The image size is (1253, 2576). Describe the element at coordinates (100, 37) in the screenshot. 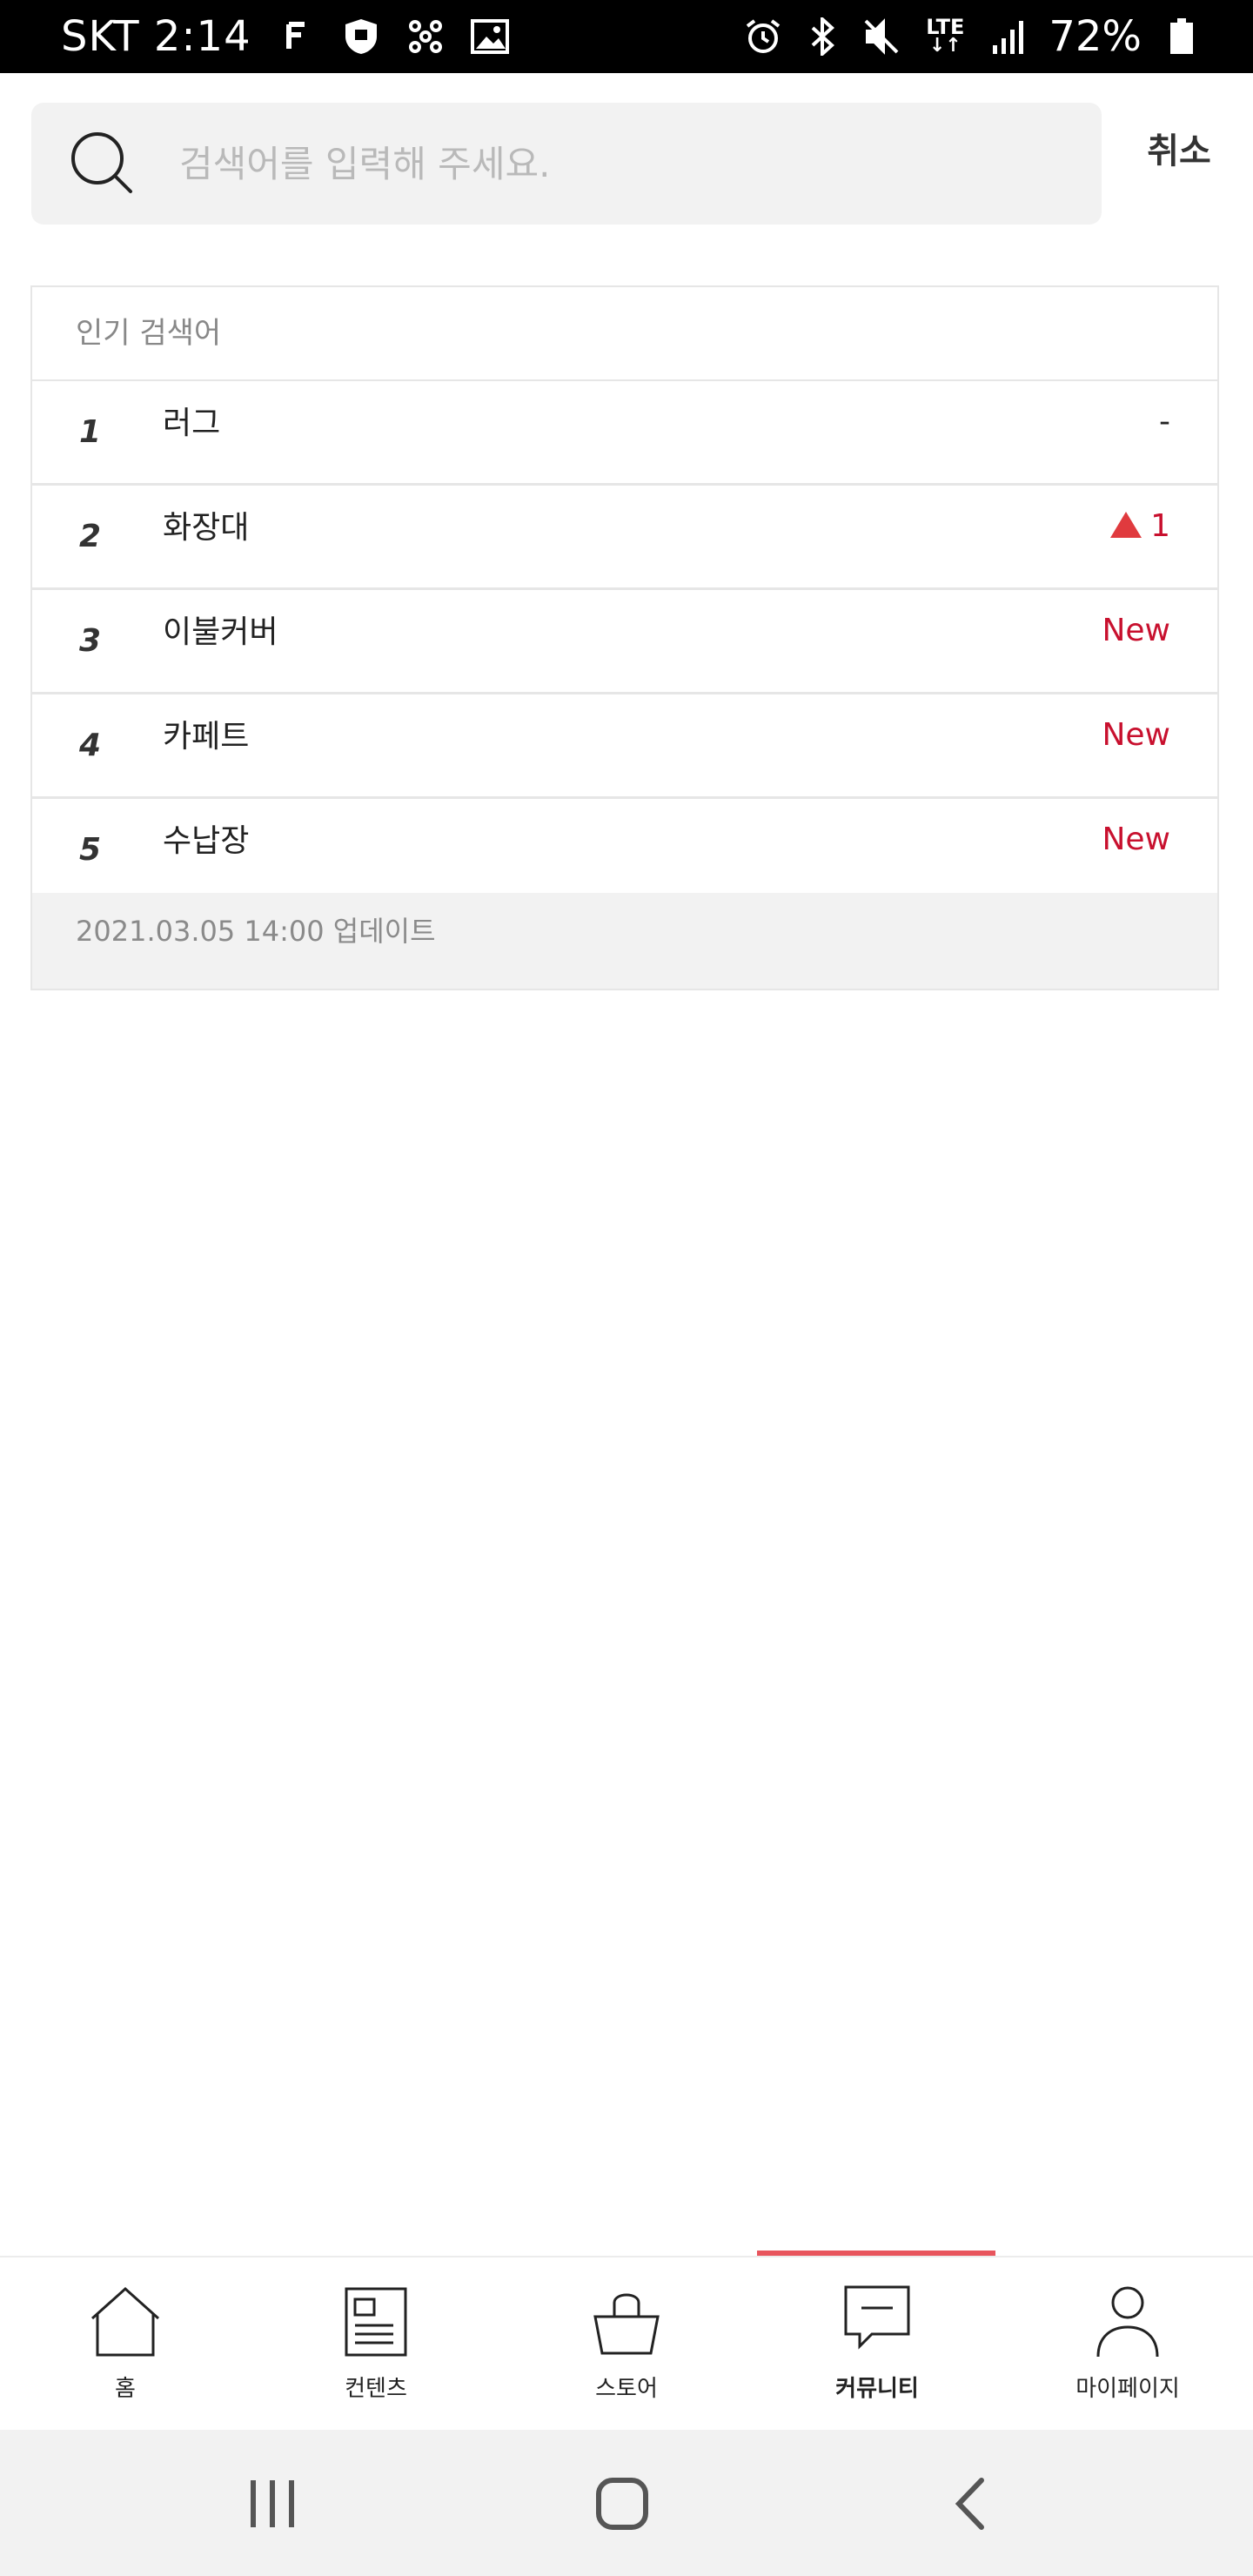

I see `carrier-label: SKT` at that location.